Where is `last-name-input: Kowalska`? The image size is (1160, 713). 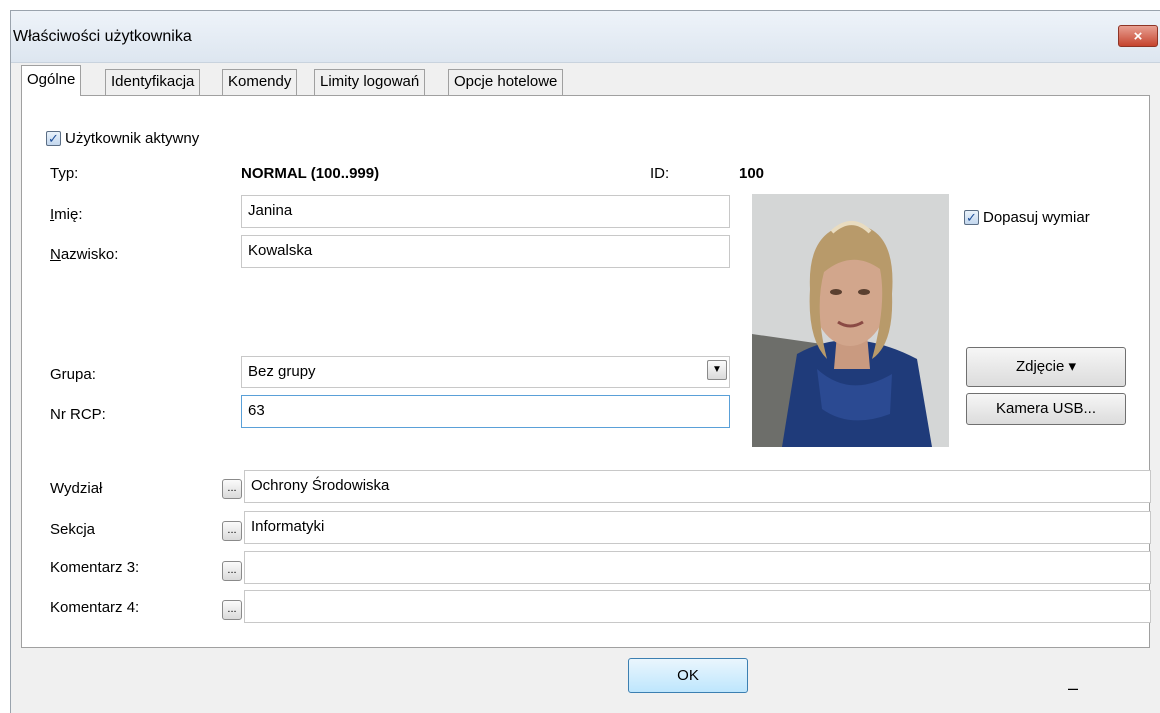 last-name-input: Kowalska is located at coordinates (485, 251).